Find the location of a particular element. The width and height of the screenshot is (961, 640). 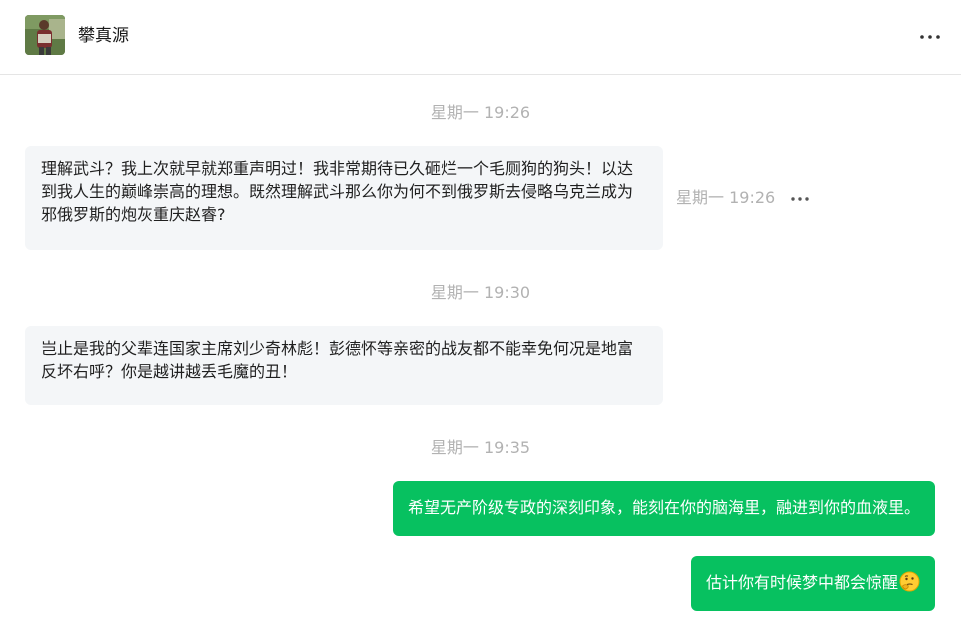

message-text: 希望无产阶级专政的深刻印象，能刻在你的脑海里，融进到你的血液里。 is located at coordinates (663, 507).